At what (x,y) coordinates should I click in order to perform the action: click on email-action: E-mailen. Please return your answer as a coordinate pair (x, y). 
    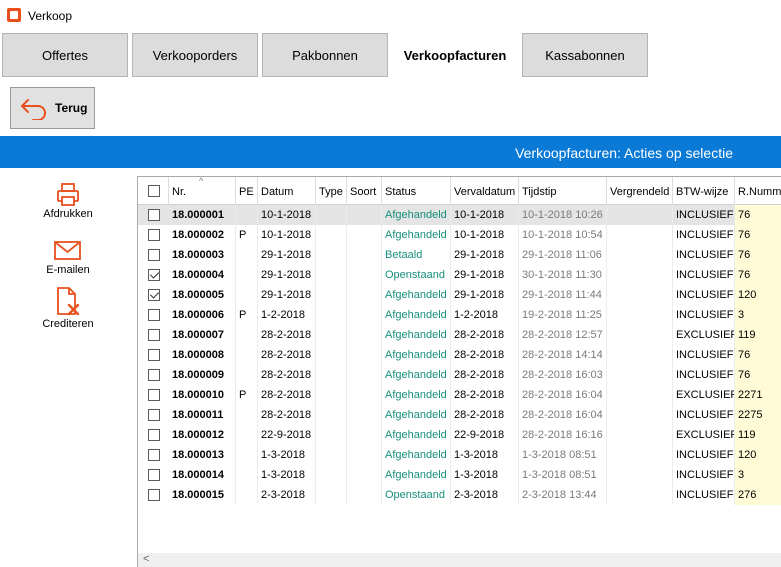
    Looking at the image, I should click on (68, 257).